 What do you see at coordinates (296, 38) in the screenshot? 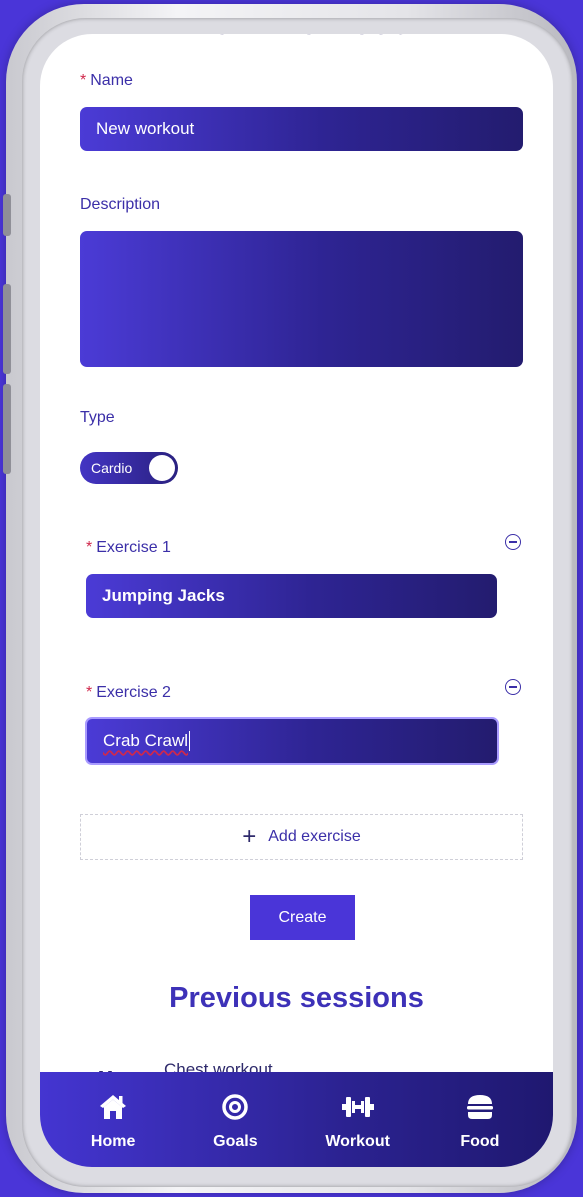
I see `page-title: New Workout` at bounding box center [296, 38].